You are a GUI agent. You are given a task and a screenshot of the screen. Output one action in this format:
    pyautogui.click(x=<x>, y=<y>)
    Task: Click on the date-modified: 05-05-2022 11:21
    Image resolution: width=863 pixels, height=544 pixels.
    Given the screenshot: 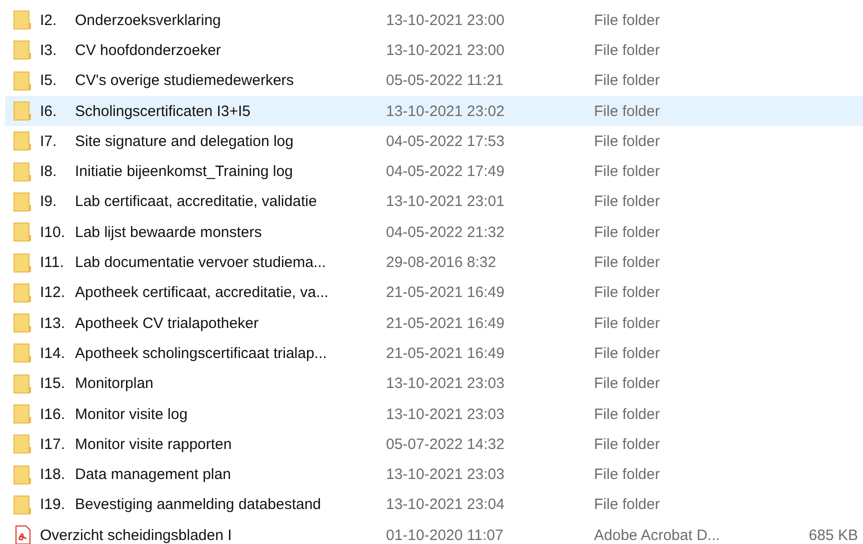 What is the action you would take?
    pyautogui.click(x=445, y=81)
    